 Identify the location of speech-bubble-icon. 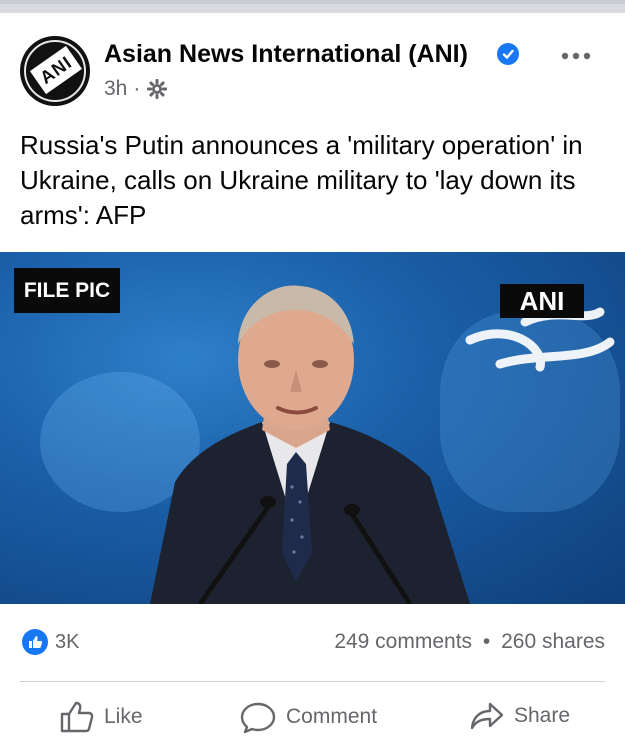
(258, 717).